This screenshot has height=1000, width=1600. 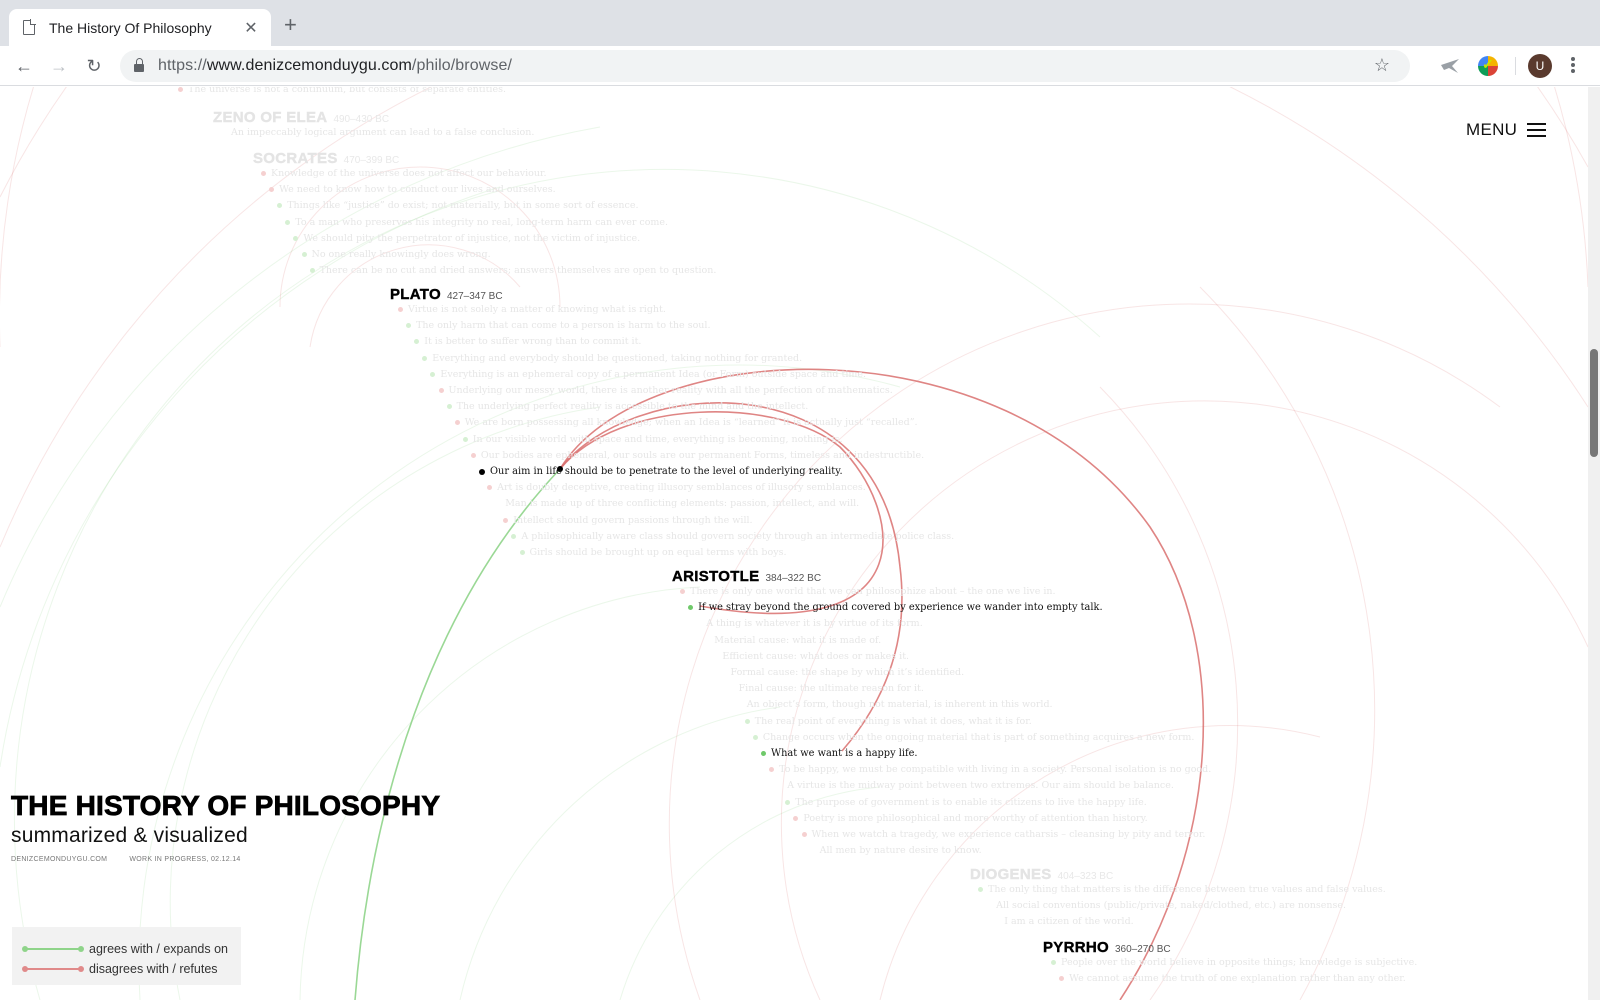 What do you see at coordinates (792, 640) in the screenshot?
I see `idea-item: Material cause: what it is made of.` at bounding box center [792, 640].